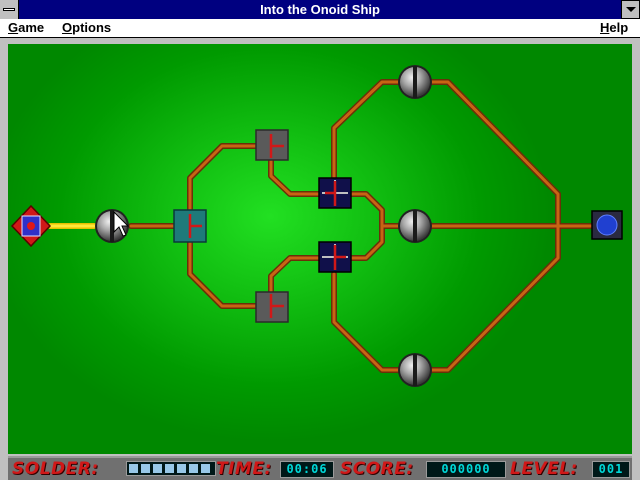  I want to click on solder-gauge-fill, so click(171, 468).